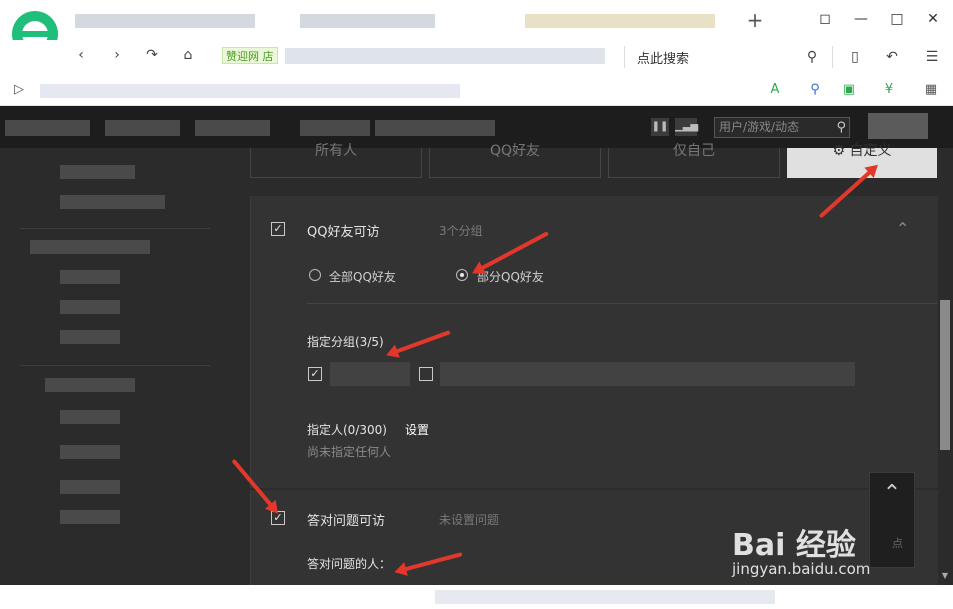  Describe the element at coordinates (315, 275) in the screenshot. I see `radio-all-friends` at that location.